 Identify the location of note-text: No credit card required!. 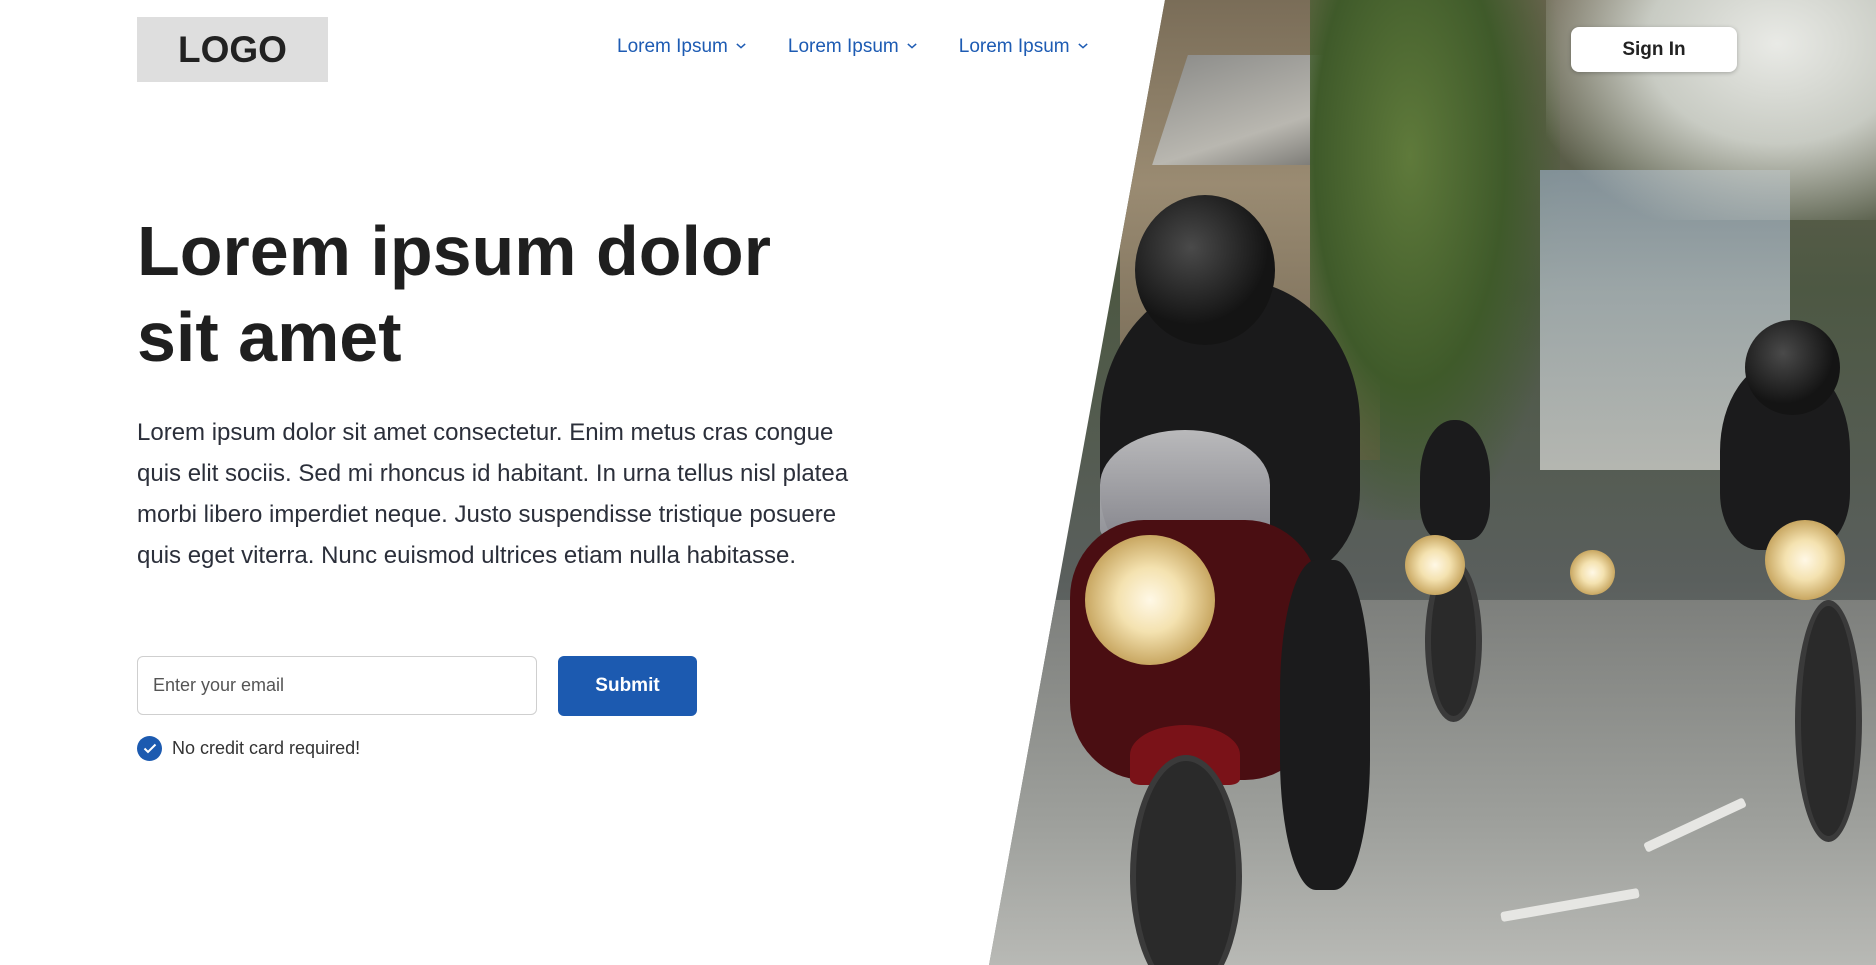
(266, 748).